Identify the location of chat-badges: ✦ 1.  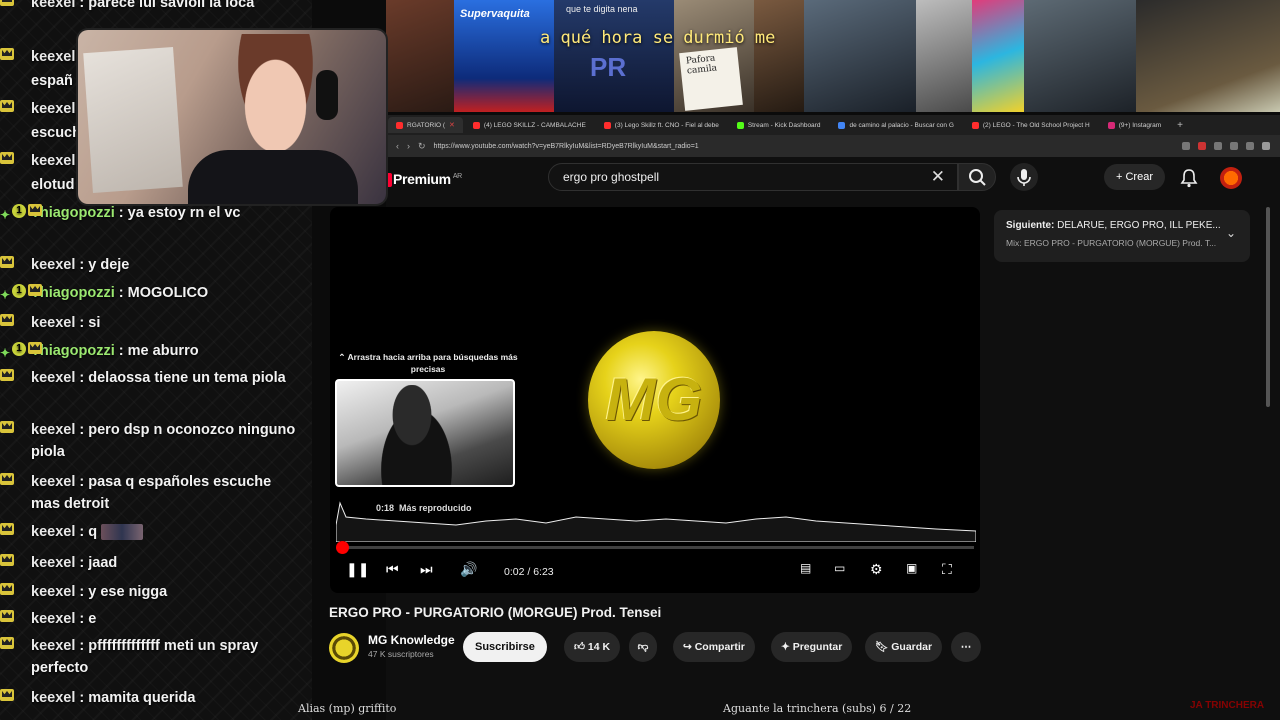
(21, 215).